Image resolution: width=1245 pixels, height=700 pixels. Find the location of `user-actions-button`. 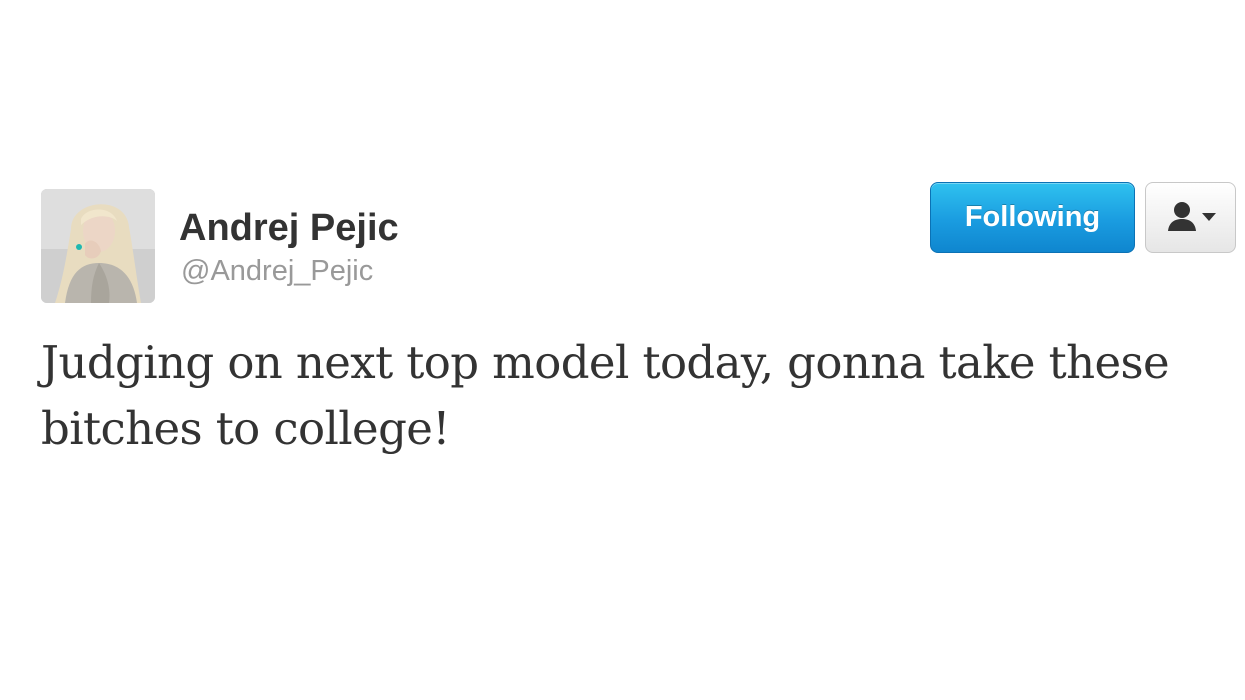

user-actions-button is located at coordinates (1190, 217).